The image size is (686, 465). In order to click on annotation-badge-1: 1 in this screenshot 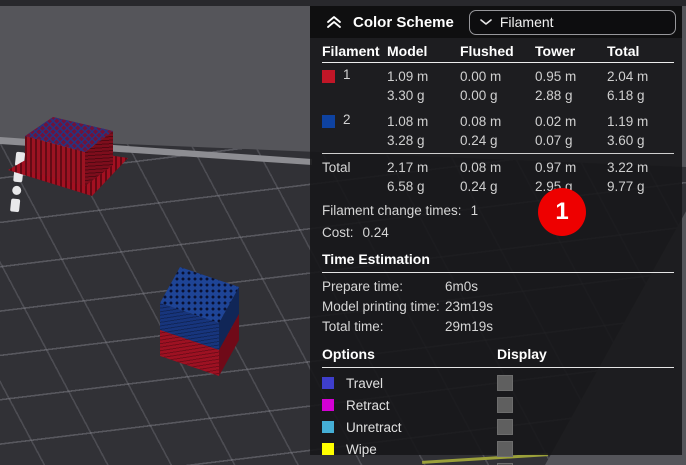, I will do `click(562, 212)`.